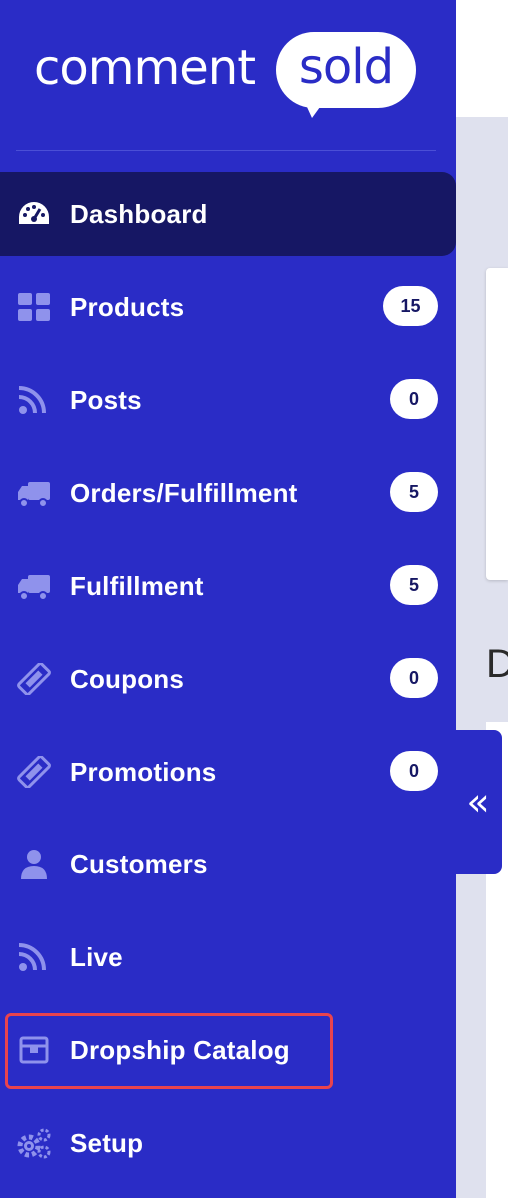 The image size is (508, 1198). What do you see at coordinates (184, 493) in the screenshot?
I see `sidebar-item-label: Orders/Fulfillment` at bounding box center [184, 493].